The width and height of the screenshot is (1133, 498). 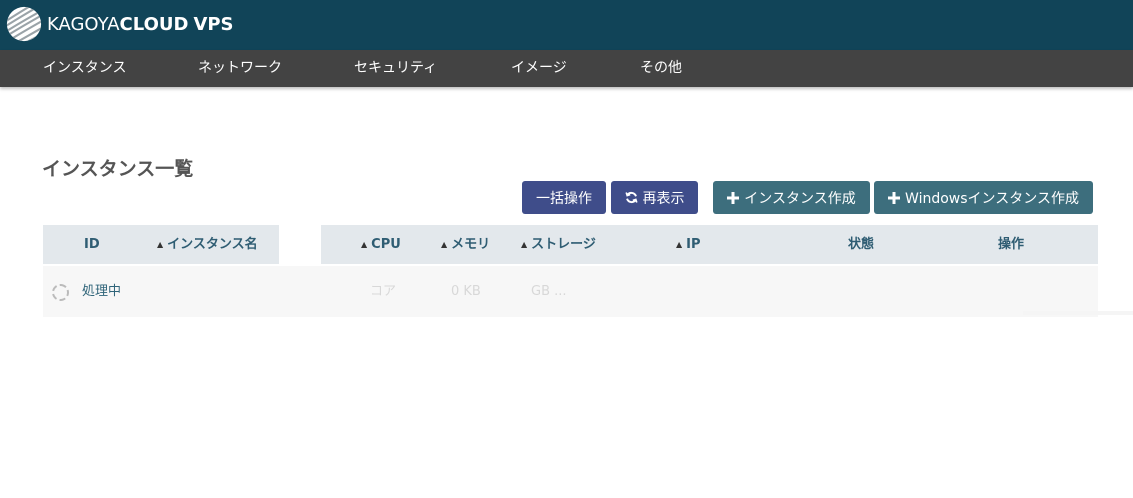 I want to click on column-header-label: インスタンス名, so click(x=212, y=244).